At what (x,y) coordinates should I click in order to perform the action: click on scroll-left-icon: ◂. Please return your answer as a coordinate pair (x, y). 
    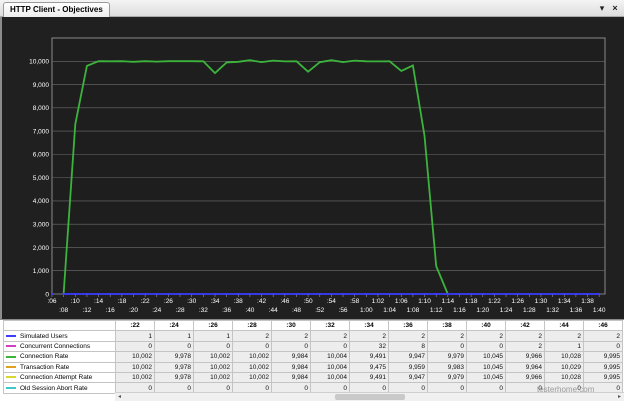
    Looking at the image, I should click on (119, 397).